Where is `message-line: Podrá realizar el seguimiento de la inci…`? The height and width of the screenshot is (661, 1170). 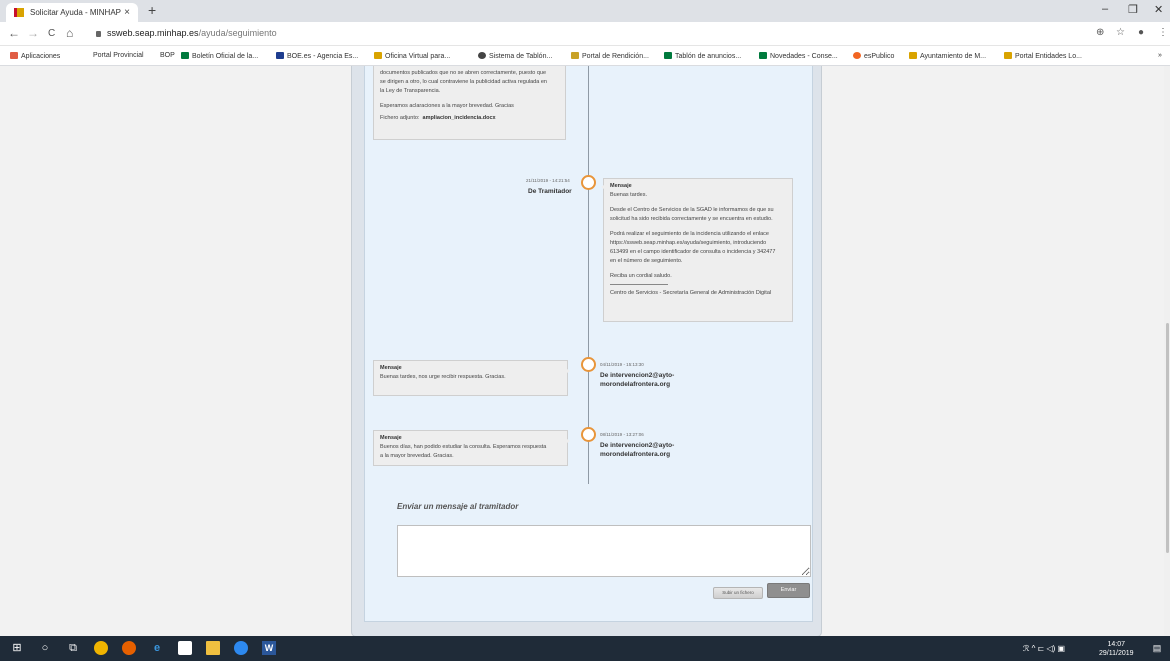 message-line: Podrá realizar el seguimiento de la inci… is located at coordinates (689, 234).